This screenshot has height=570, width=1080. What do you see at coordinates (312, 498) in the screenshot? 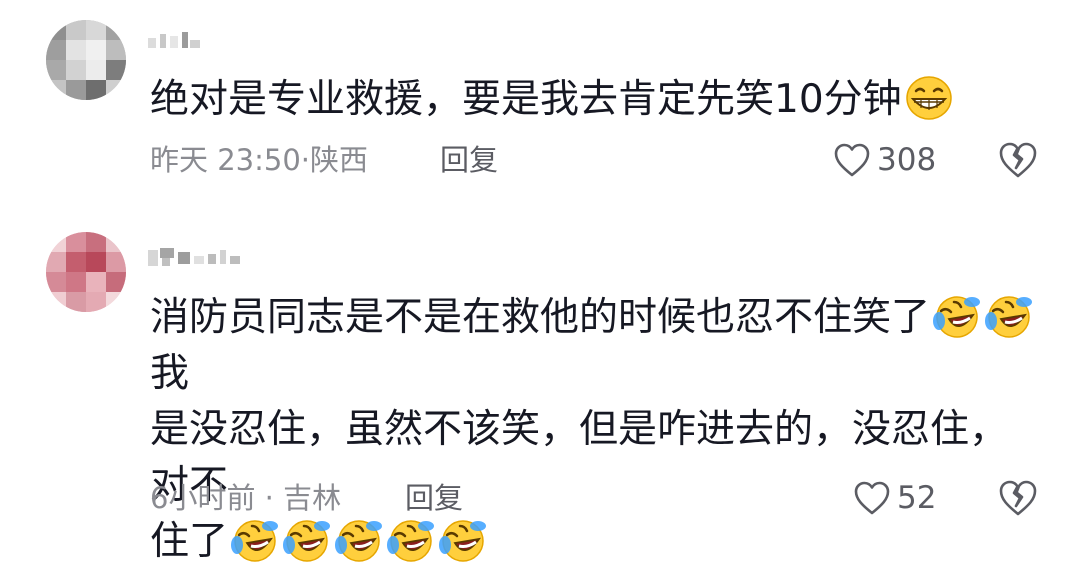
I see `comment-location: 吉林` at bounding box center [312, 498].